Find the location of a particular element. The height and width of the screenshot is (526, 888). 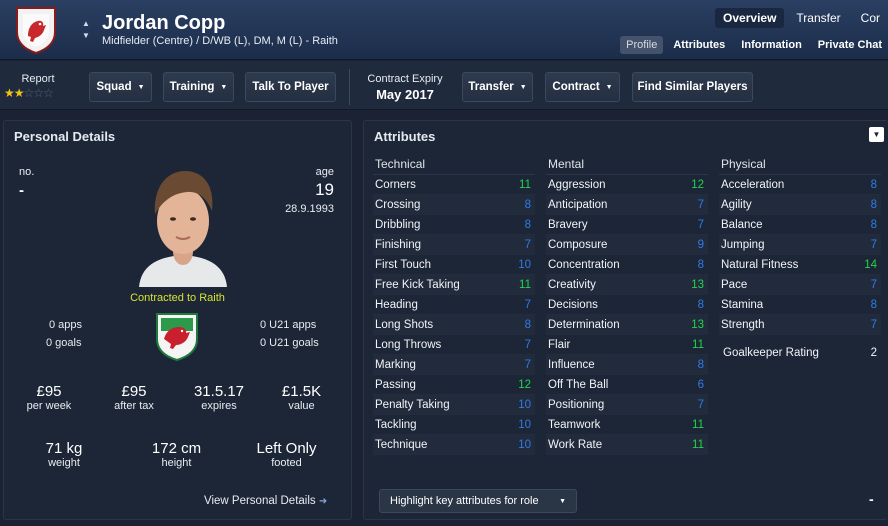

subtab-information: Information is located at coordinates (771, 45).